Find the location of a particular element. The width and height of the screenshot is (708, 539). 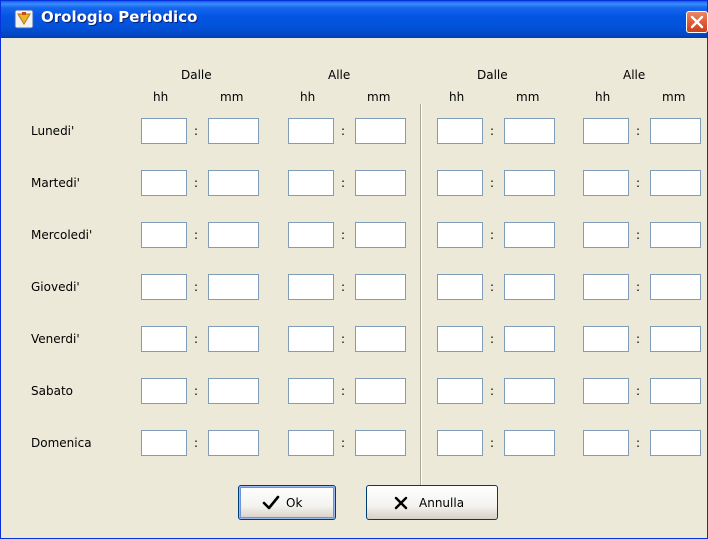

day-label-6: Sabato is located at coordinates (52, 391).